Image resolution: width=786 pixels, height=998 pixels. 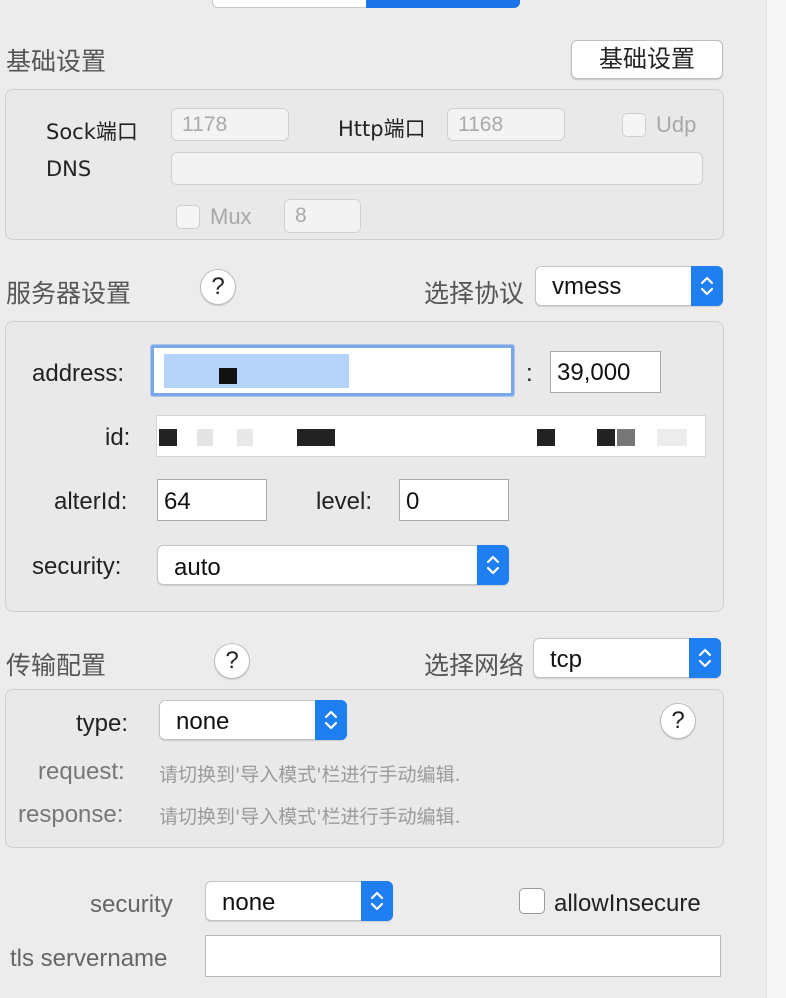 I want to click on network-select: tcp, so click(x=627, y=658).